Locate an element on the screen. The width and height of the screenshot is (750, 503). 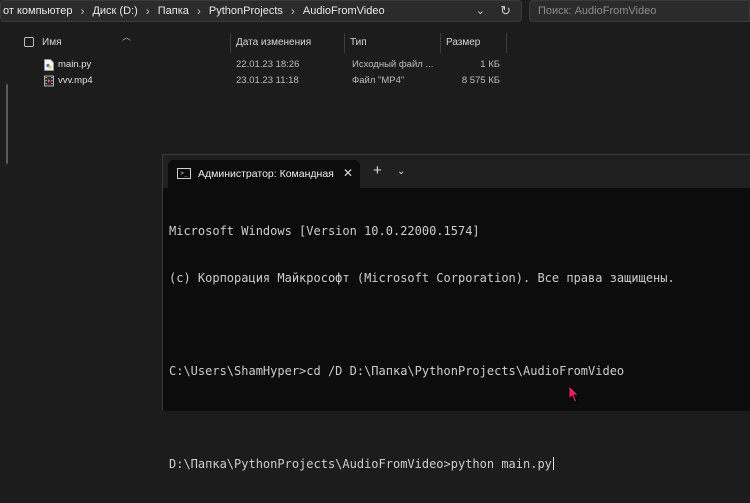
column-header-row: Имя Дата изменения Тип Размер is located at coordinates (255, 43).